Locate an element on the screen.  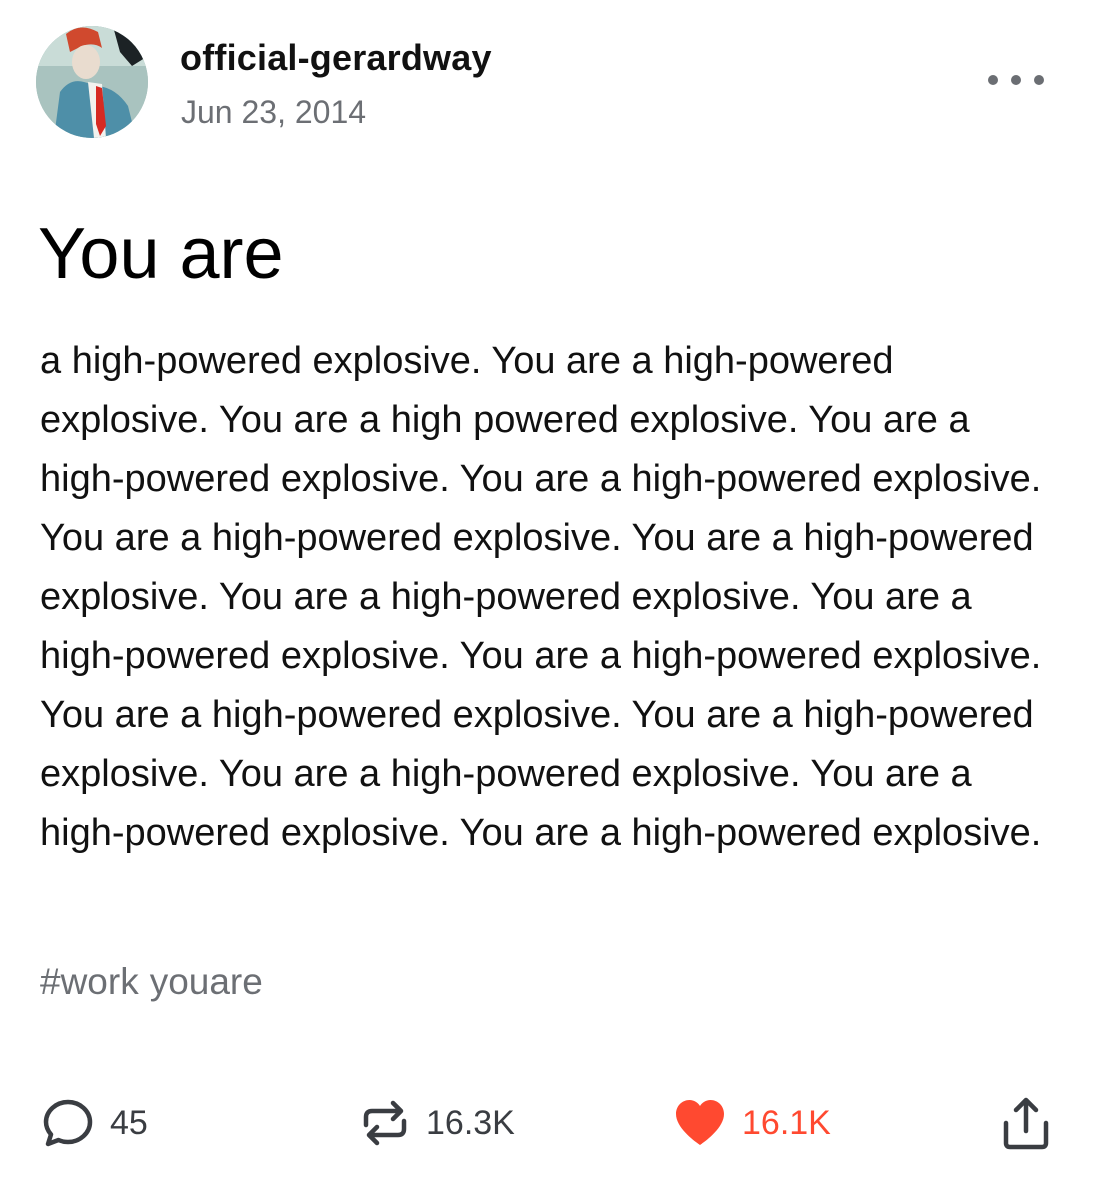
tag: youare is located at coordinates (206, 981).